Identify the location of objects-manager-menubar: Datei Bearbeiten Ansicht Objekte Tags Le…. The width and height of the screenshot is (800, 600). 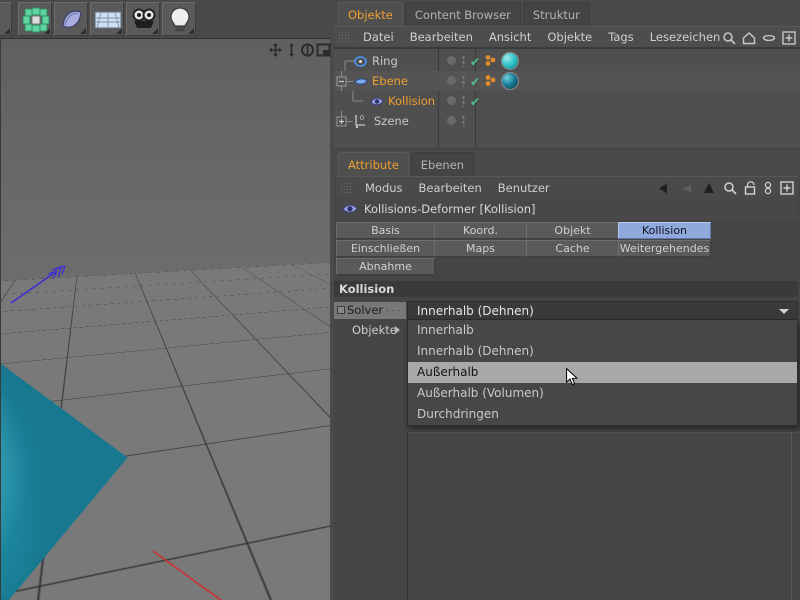
(567, 37).